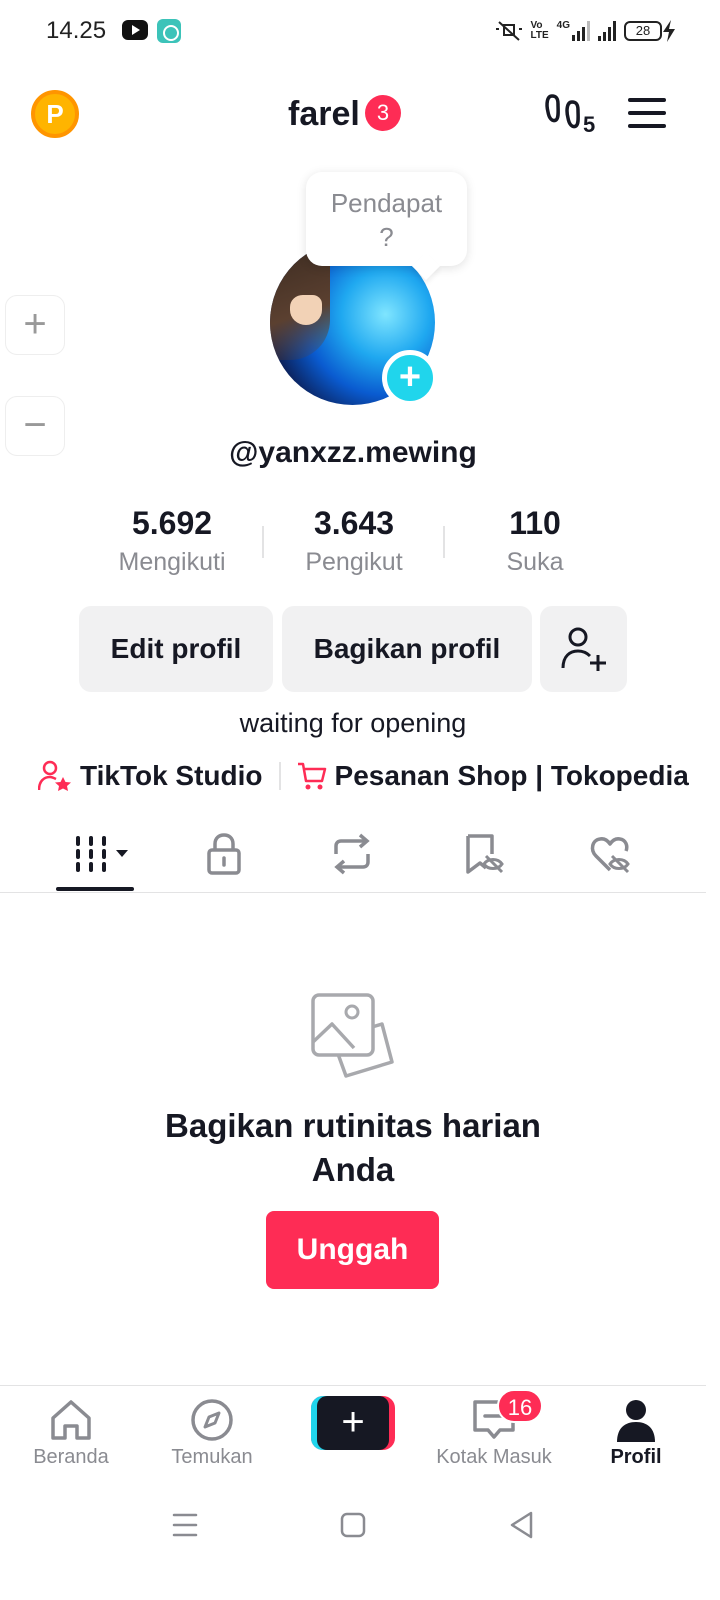  Describe the element at coordinates (353, 723) in the screenshot. I see `profile-bio: waiting for opening` at that location.